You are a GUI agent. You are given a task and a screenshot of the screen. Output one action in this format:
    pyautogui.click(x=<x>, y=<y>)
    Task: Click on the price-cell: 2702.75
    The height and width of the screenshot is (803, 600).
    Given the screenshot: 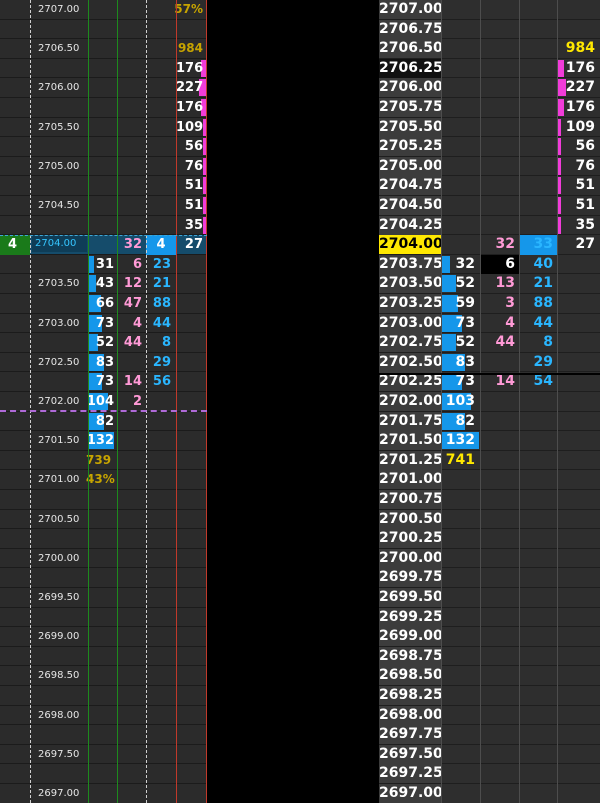 What is the action you would take?
    pyautogui.click(x=410, y=343)
    